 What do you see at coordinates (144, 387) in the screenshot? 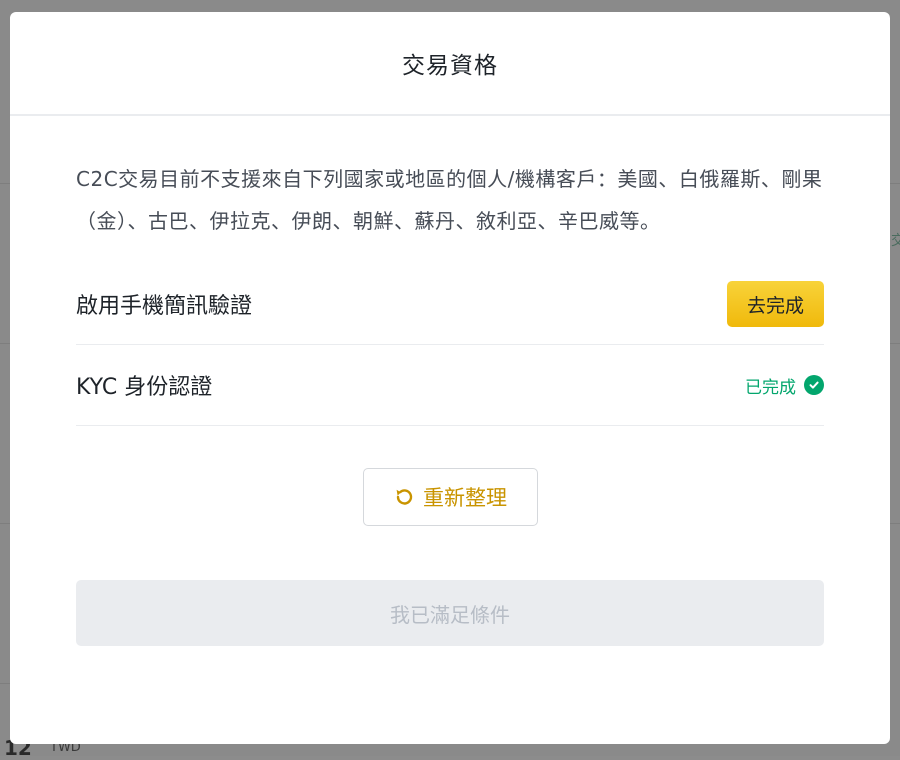
I see `requirement-label: KYC 身份認證` at bounding box center [144, 387].